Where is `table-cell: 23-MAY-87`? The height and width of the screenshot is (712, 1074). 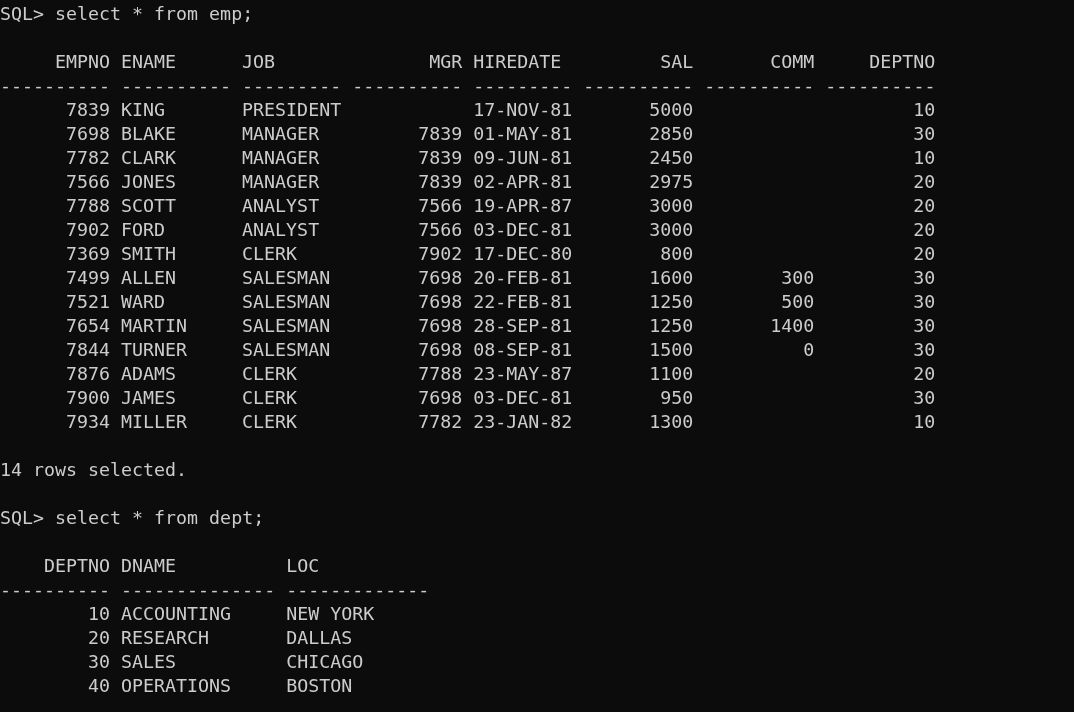 table-cell: 23-MAY-87 is located at coordinates (523, 374).